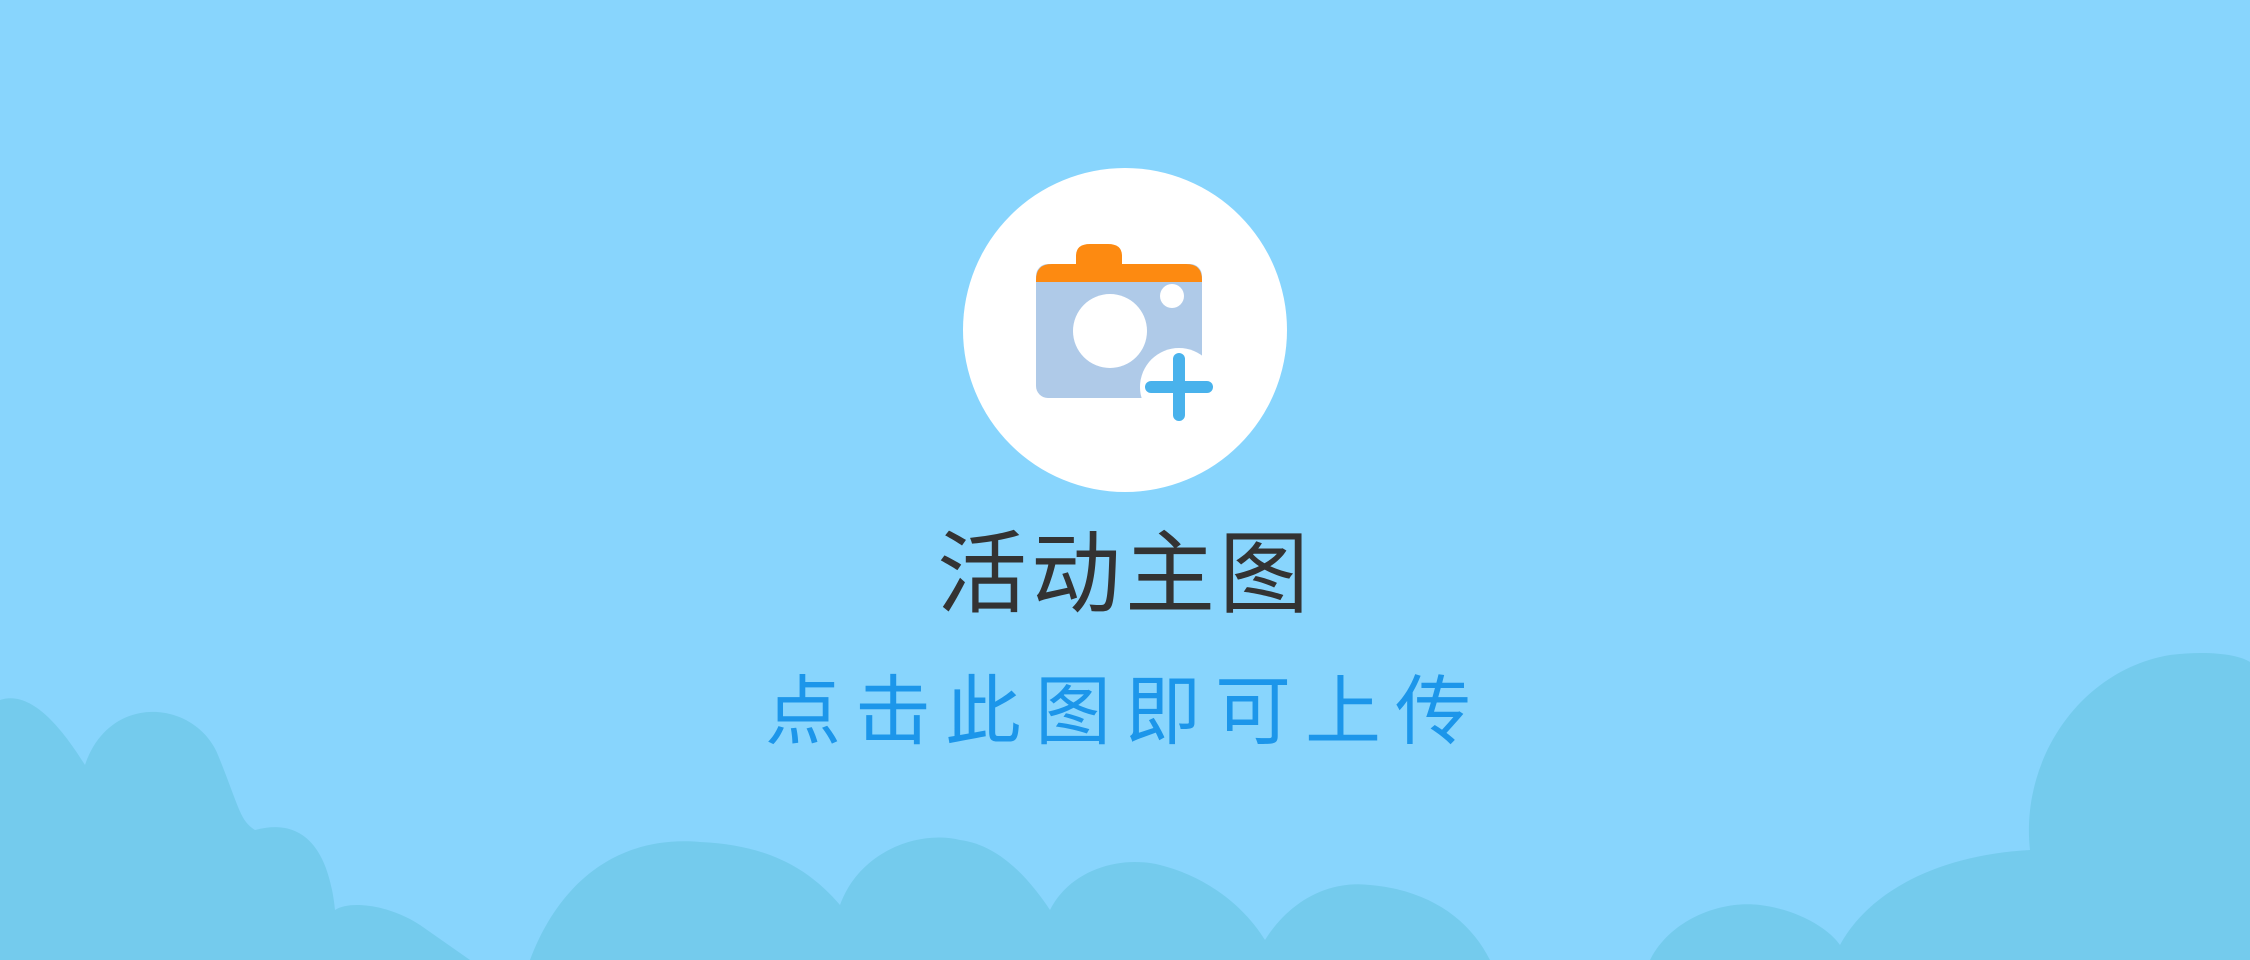 Image resolution: width=2250 pixels, height=960 pixels. I want to click on upload-title: 活动主图, so click(1125, 574).